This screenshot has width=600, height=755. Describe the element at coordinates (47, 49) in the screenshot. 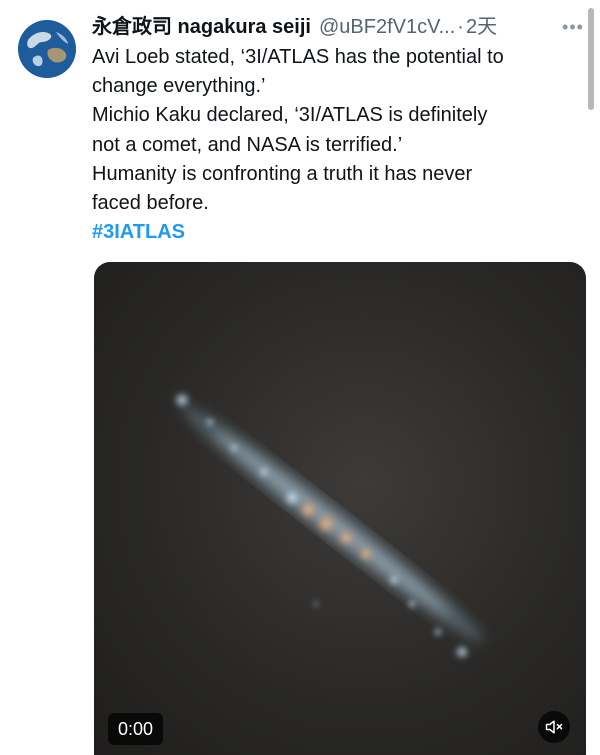

I see `avatar` at that location.